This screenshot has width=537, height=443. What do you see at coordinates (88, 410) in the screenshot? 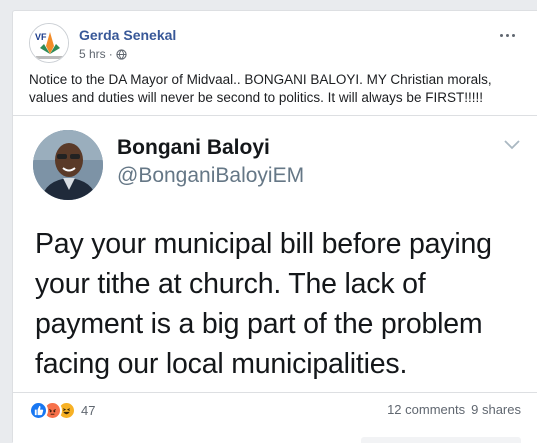
I see `reaction-count: 47` at bounding box center [88, 410].